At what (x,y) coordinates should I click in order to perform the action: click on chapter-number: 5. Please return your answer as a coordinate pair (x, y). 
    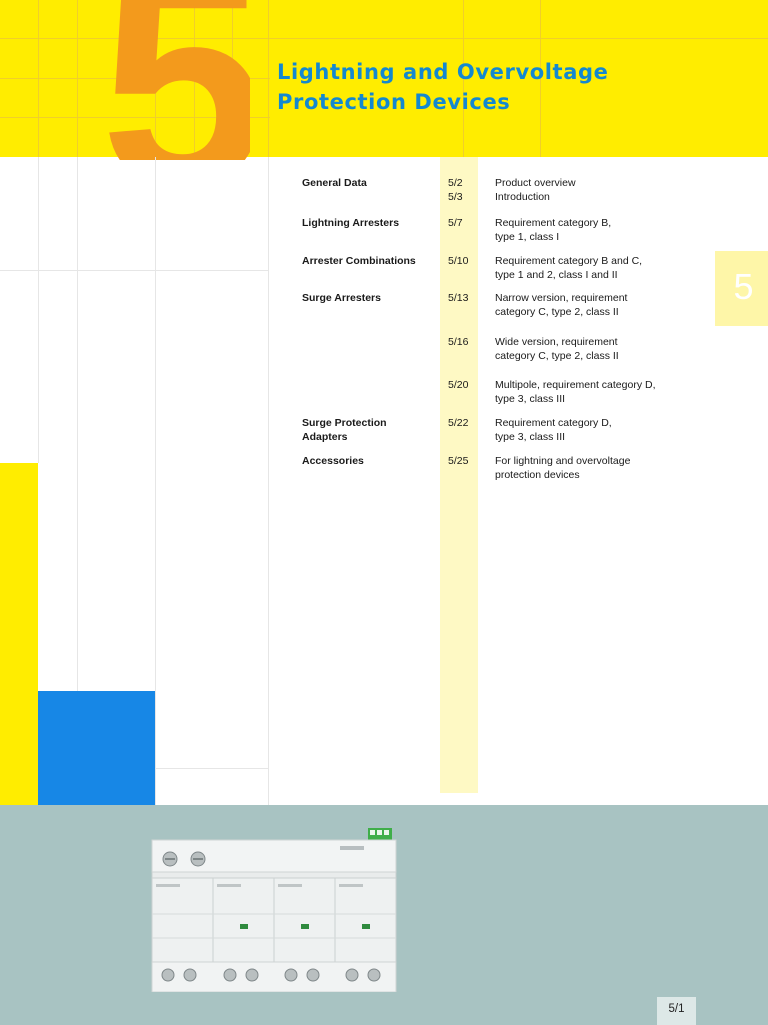
    Looking at the image, I should click on (175, 80).